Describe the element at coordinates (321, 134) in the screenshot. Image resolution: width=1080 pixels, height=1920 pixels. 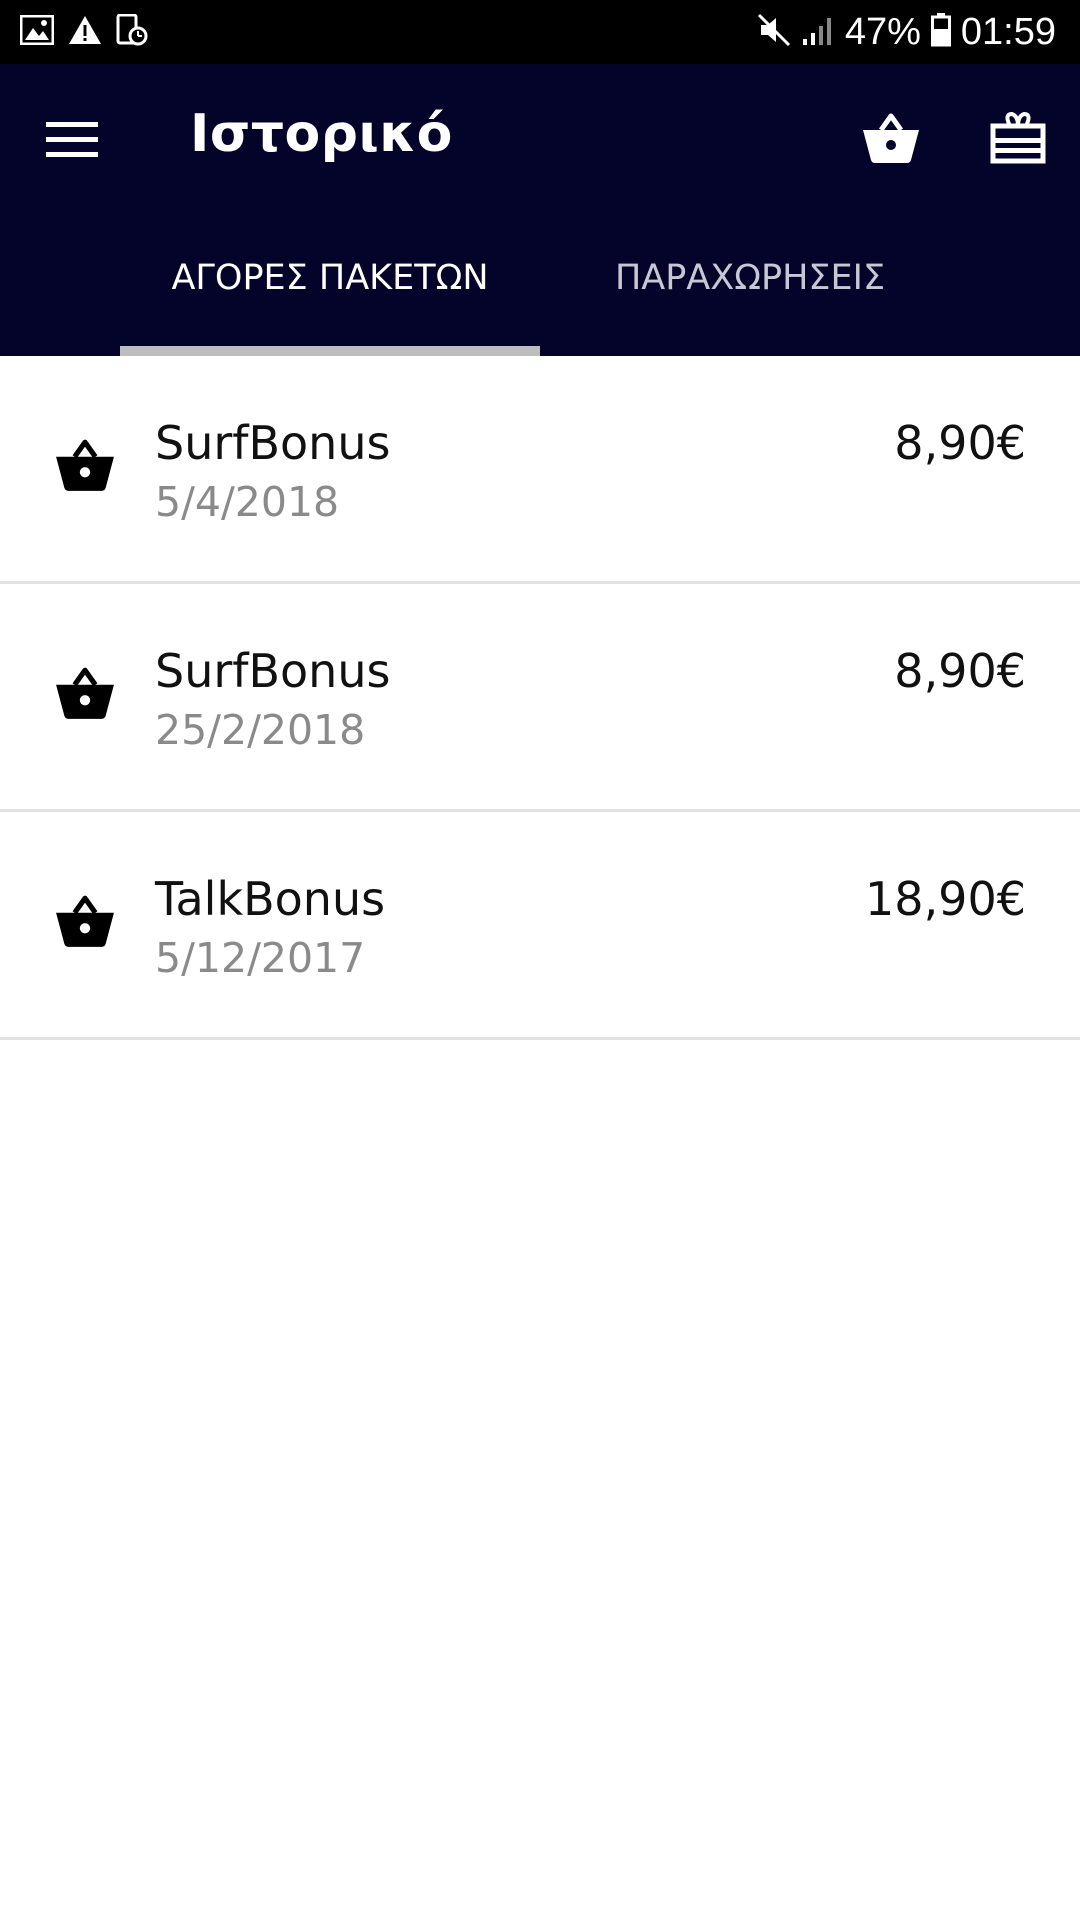
I see `page-title: Ιστορικό` at that location.